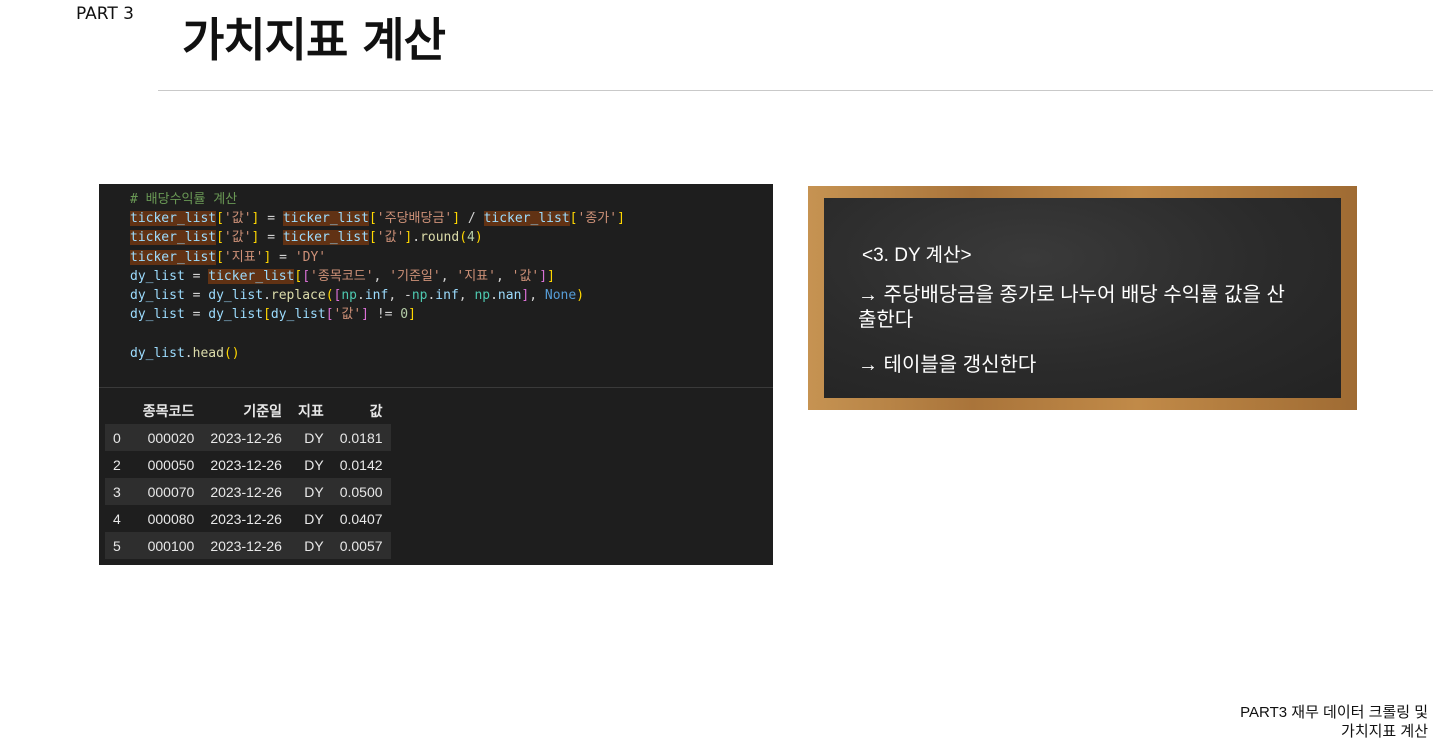 This screenshot has height=743, width=1433. Describe the element at coordinates (184, 199) in the screenshot. I see `code-line: # 배당수익률 계산` at that location.